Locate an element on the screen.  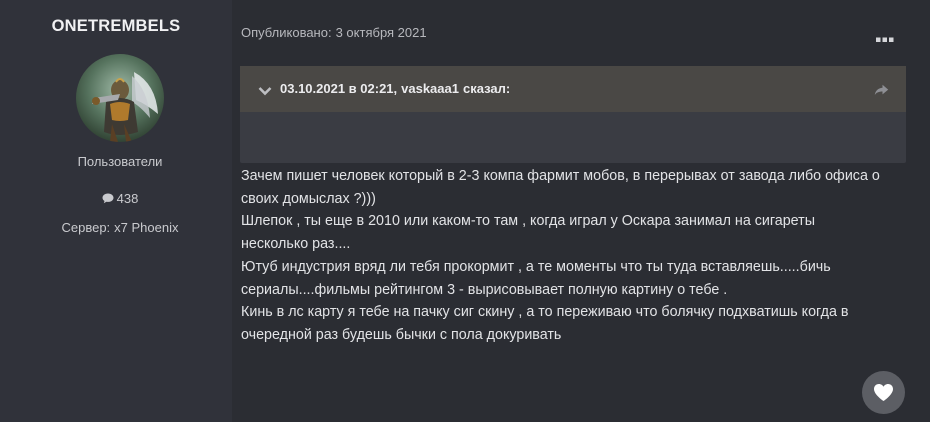
quote-author: vaskaaa1 is located at coordinates (430, 88).